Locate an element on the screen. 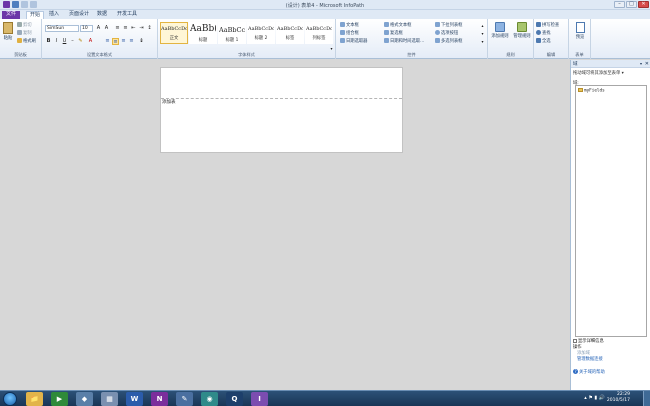  start-button is located at coordinates (10, 399).